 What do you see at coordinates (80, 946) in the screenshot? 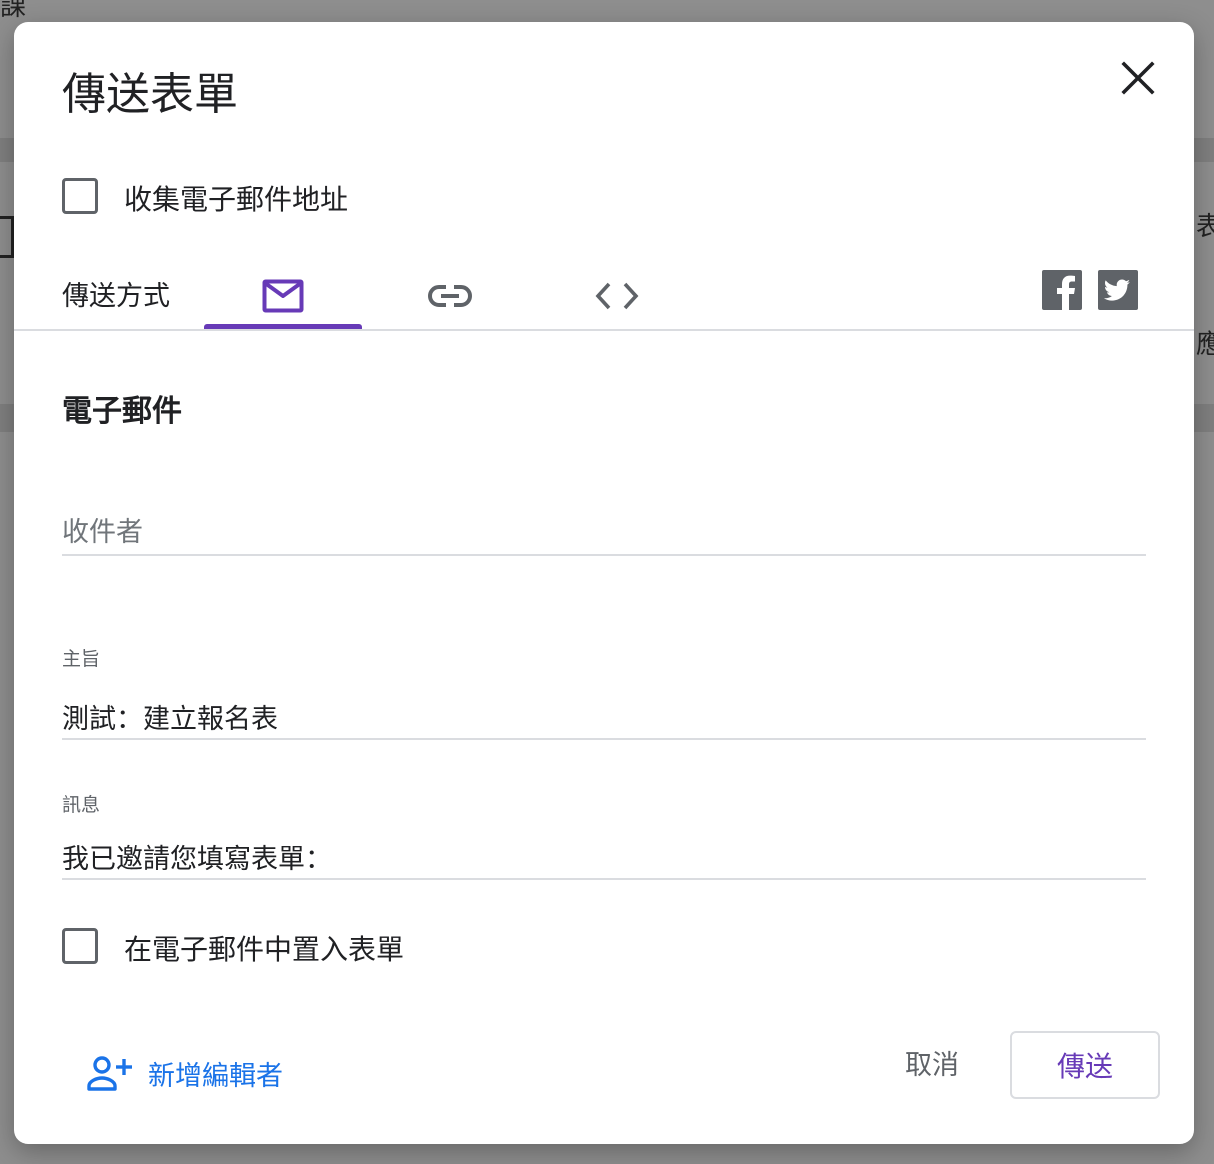
I see `include-form-checkbox` at bounding box center [80, 946].